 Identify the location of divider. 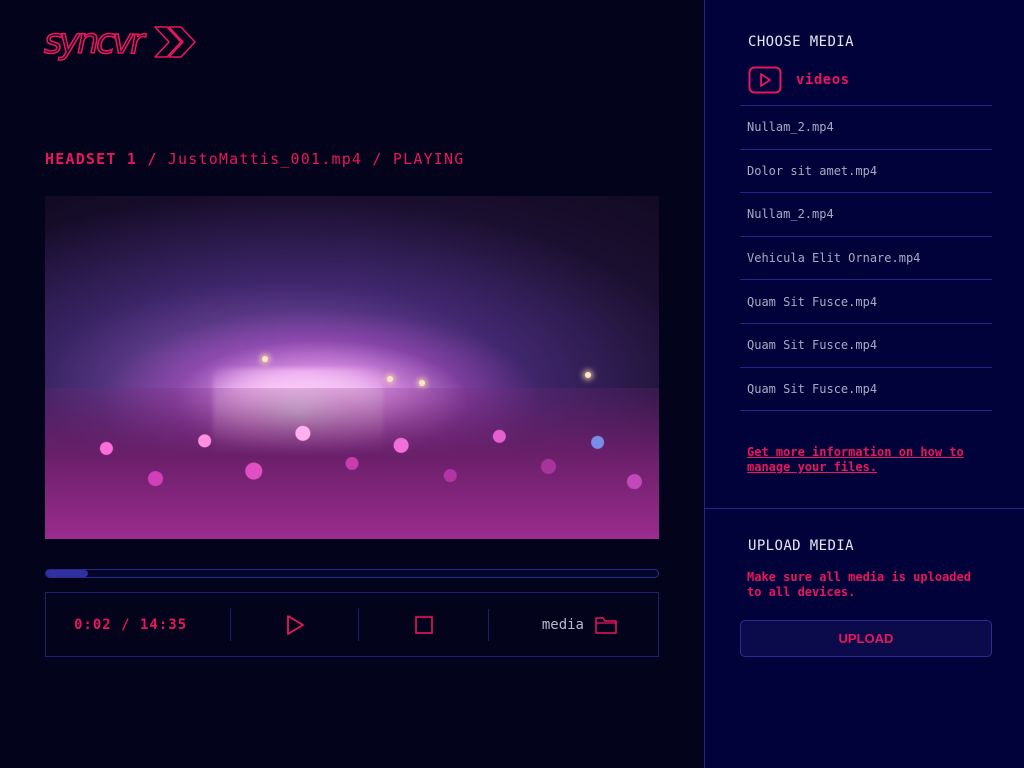
(488, 625).